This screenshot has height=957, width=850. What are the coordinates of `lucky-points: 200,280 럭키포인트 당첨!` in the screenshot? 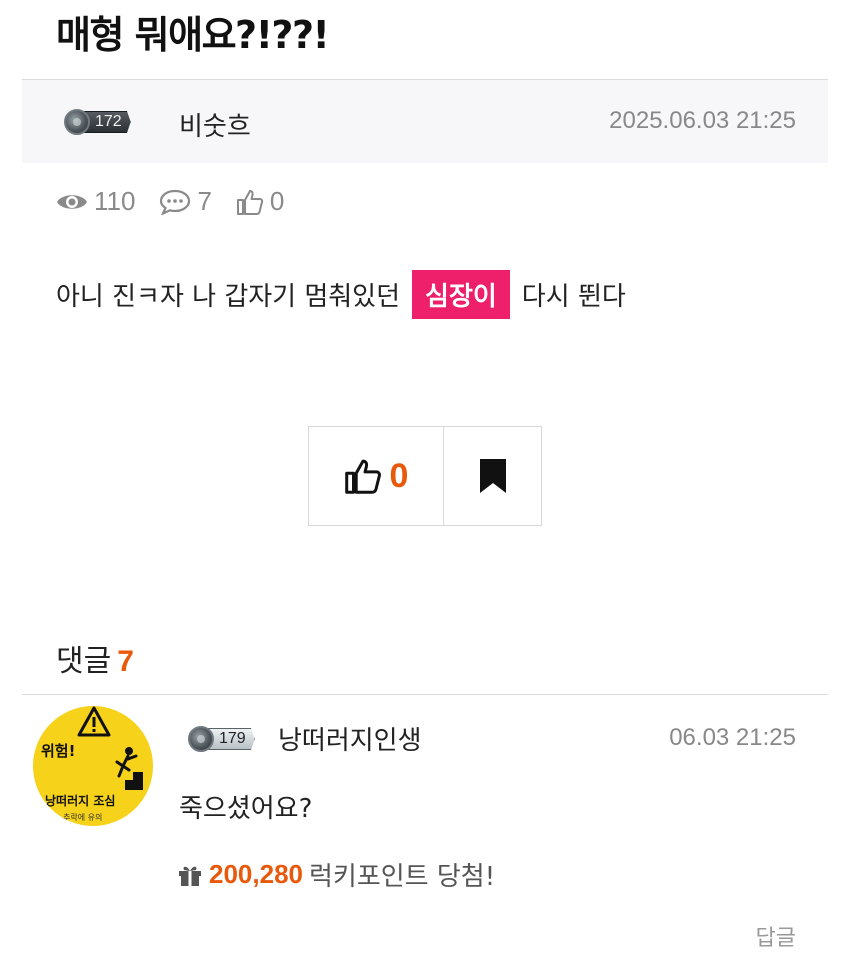 It's located at (336, 874).